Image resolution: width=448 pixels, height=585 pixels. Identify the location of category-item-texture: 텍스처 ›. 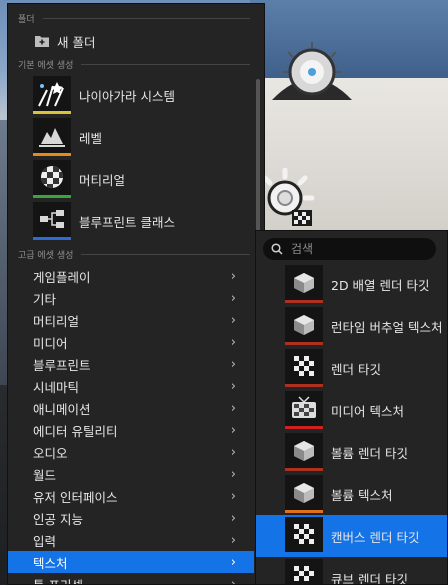
(131, 562).